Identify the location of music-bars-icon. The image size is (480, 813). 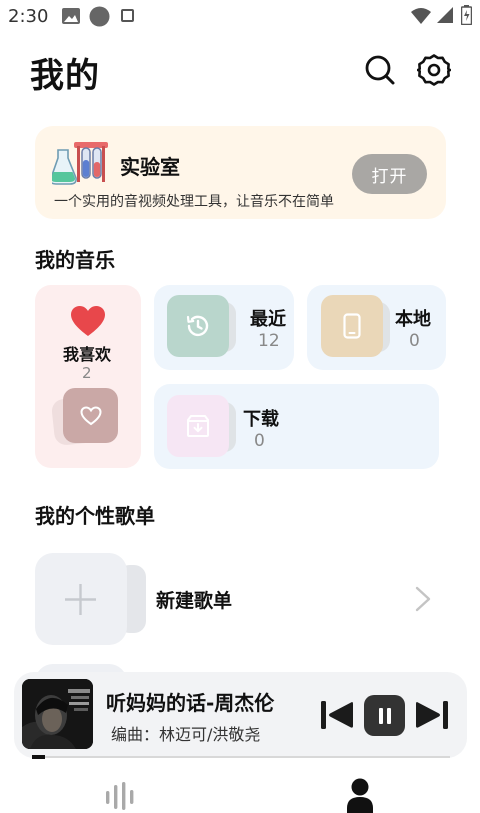
(120, 796).